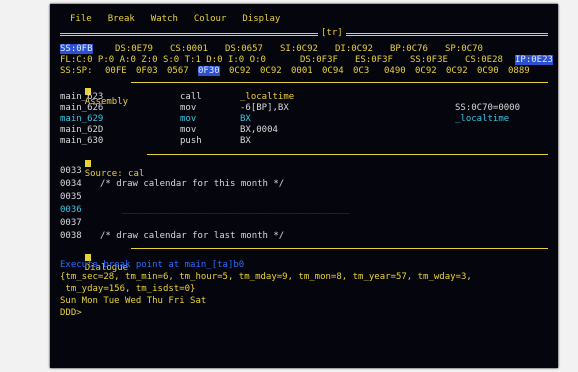 This screenshot has width=578, height=372. What do you see at coordinates (519, 71) in the screenshot?
I see `stack-word: 0889` at bounding box center [519, 71].